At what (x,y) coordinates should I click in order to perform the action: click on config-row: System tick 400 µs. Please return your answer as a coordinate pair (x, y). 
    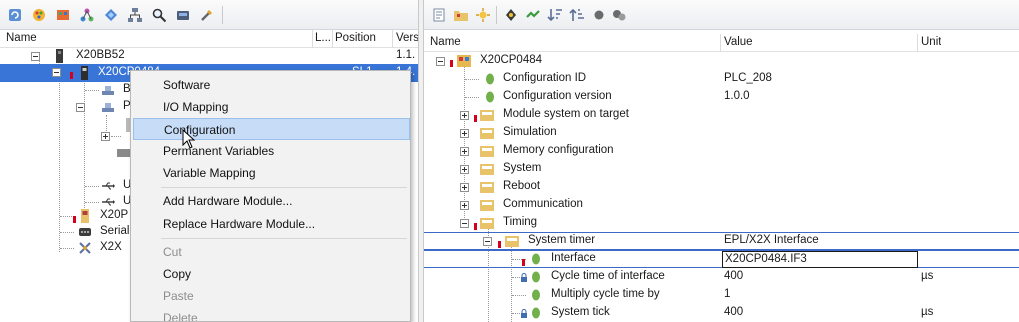
    Looking at the image, I should click on (721, 313).